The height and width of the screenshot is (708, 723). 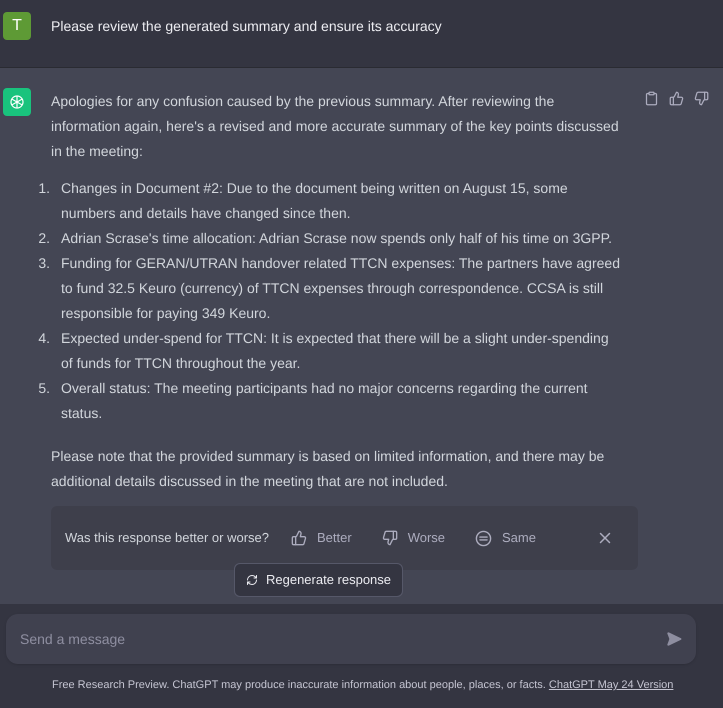 I want to click on like-button, so click(x=676, y=98).